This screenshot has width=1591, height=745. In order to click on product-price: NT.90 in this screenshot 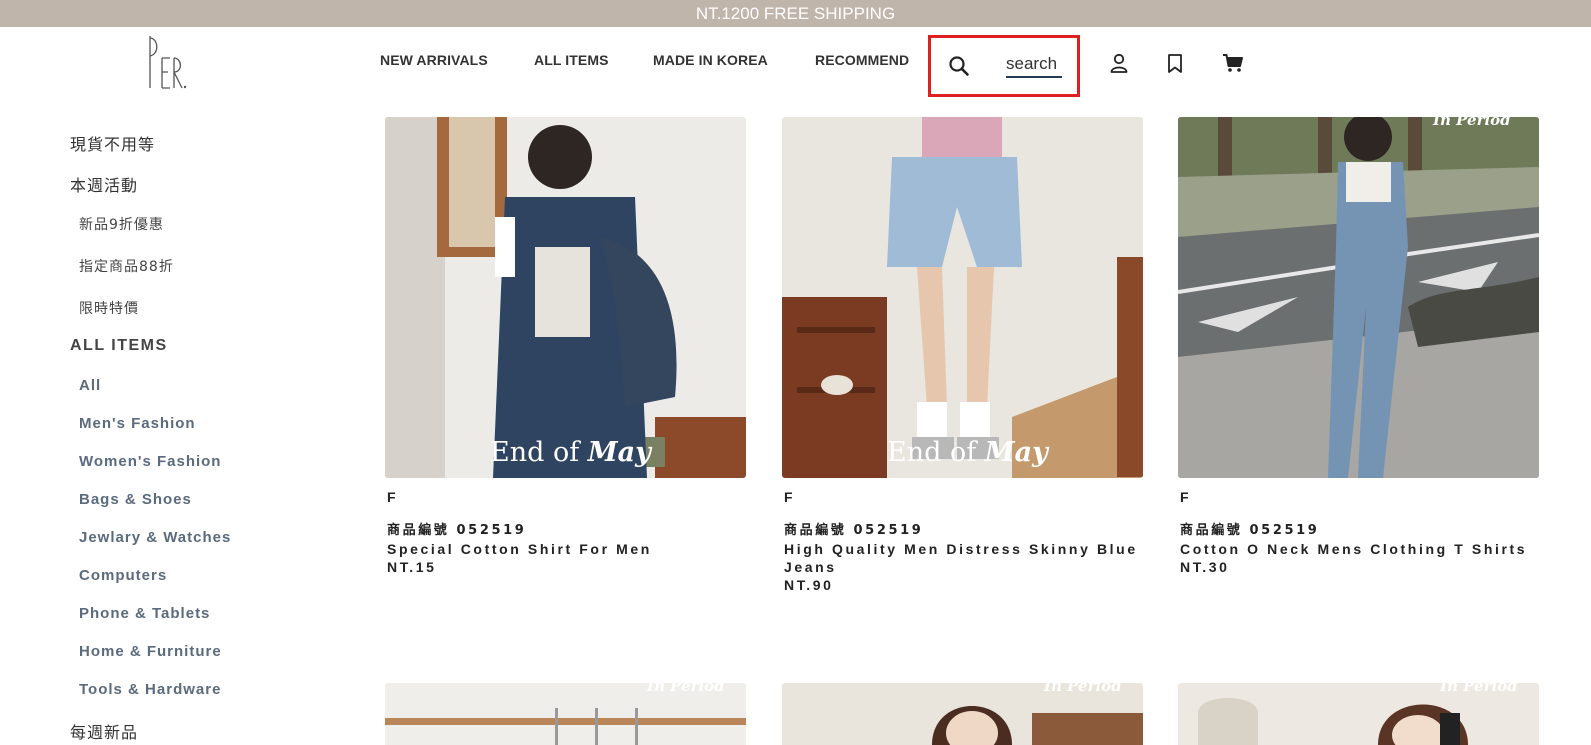, I will do `click(809, 585)`.